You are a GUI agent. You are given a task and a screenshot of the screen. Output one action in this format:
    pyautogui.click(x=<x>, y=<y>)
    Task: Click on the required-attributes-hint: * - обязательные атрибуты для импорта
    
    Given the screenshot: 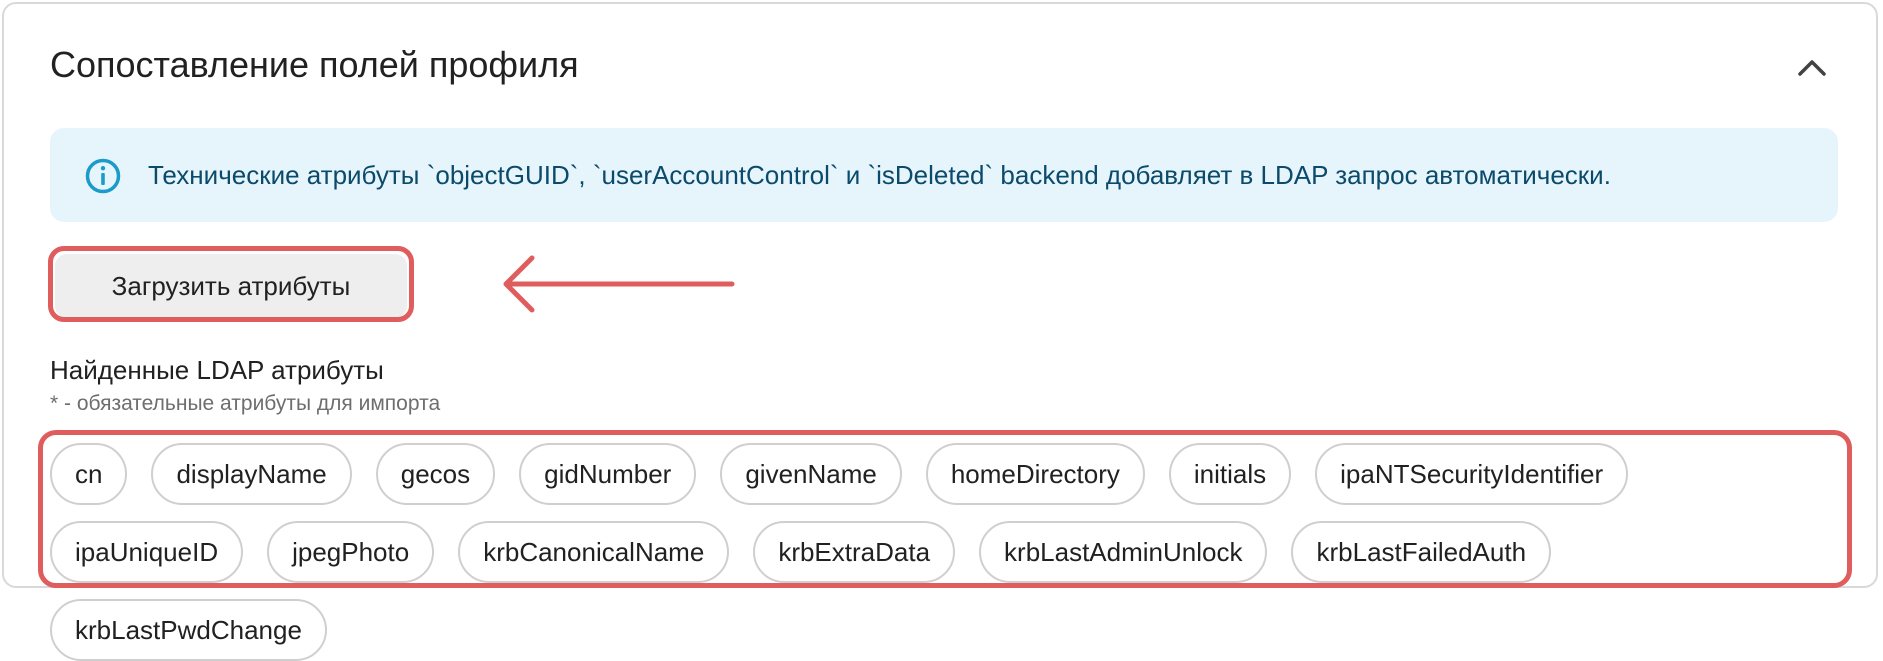 What is the action you would take?
    pyautogui.click(x=245, y=403)
    